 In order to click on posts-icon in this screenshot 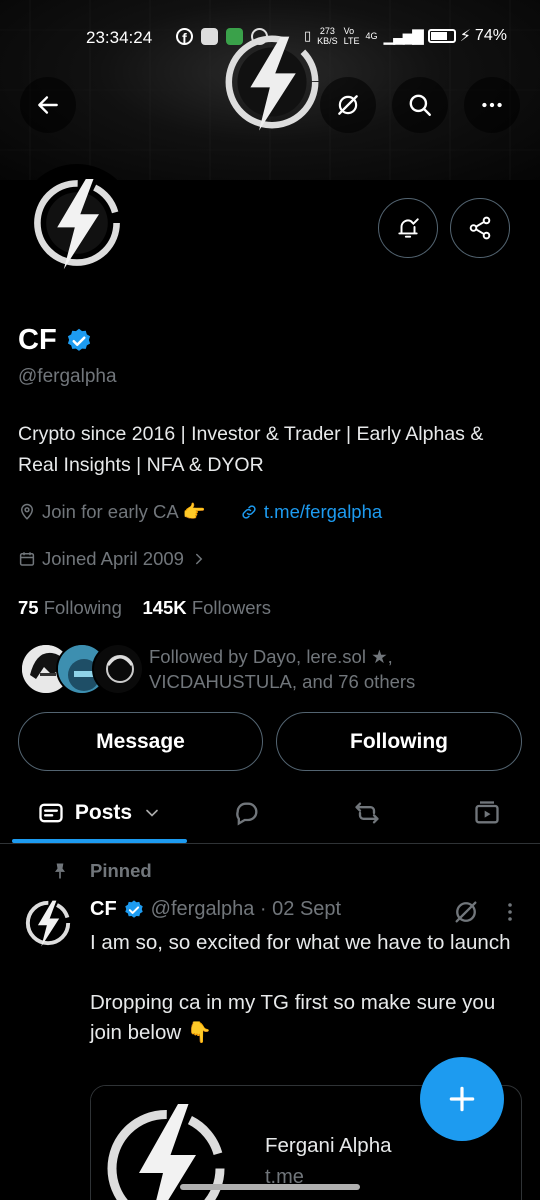, I will do `click(51, 813)`.